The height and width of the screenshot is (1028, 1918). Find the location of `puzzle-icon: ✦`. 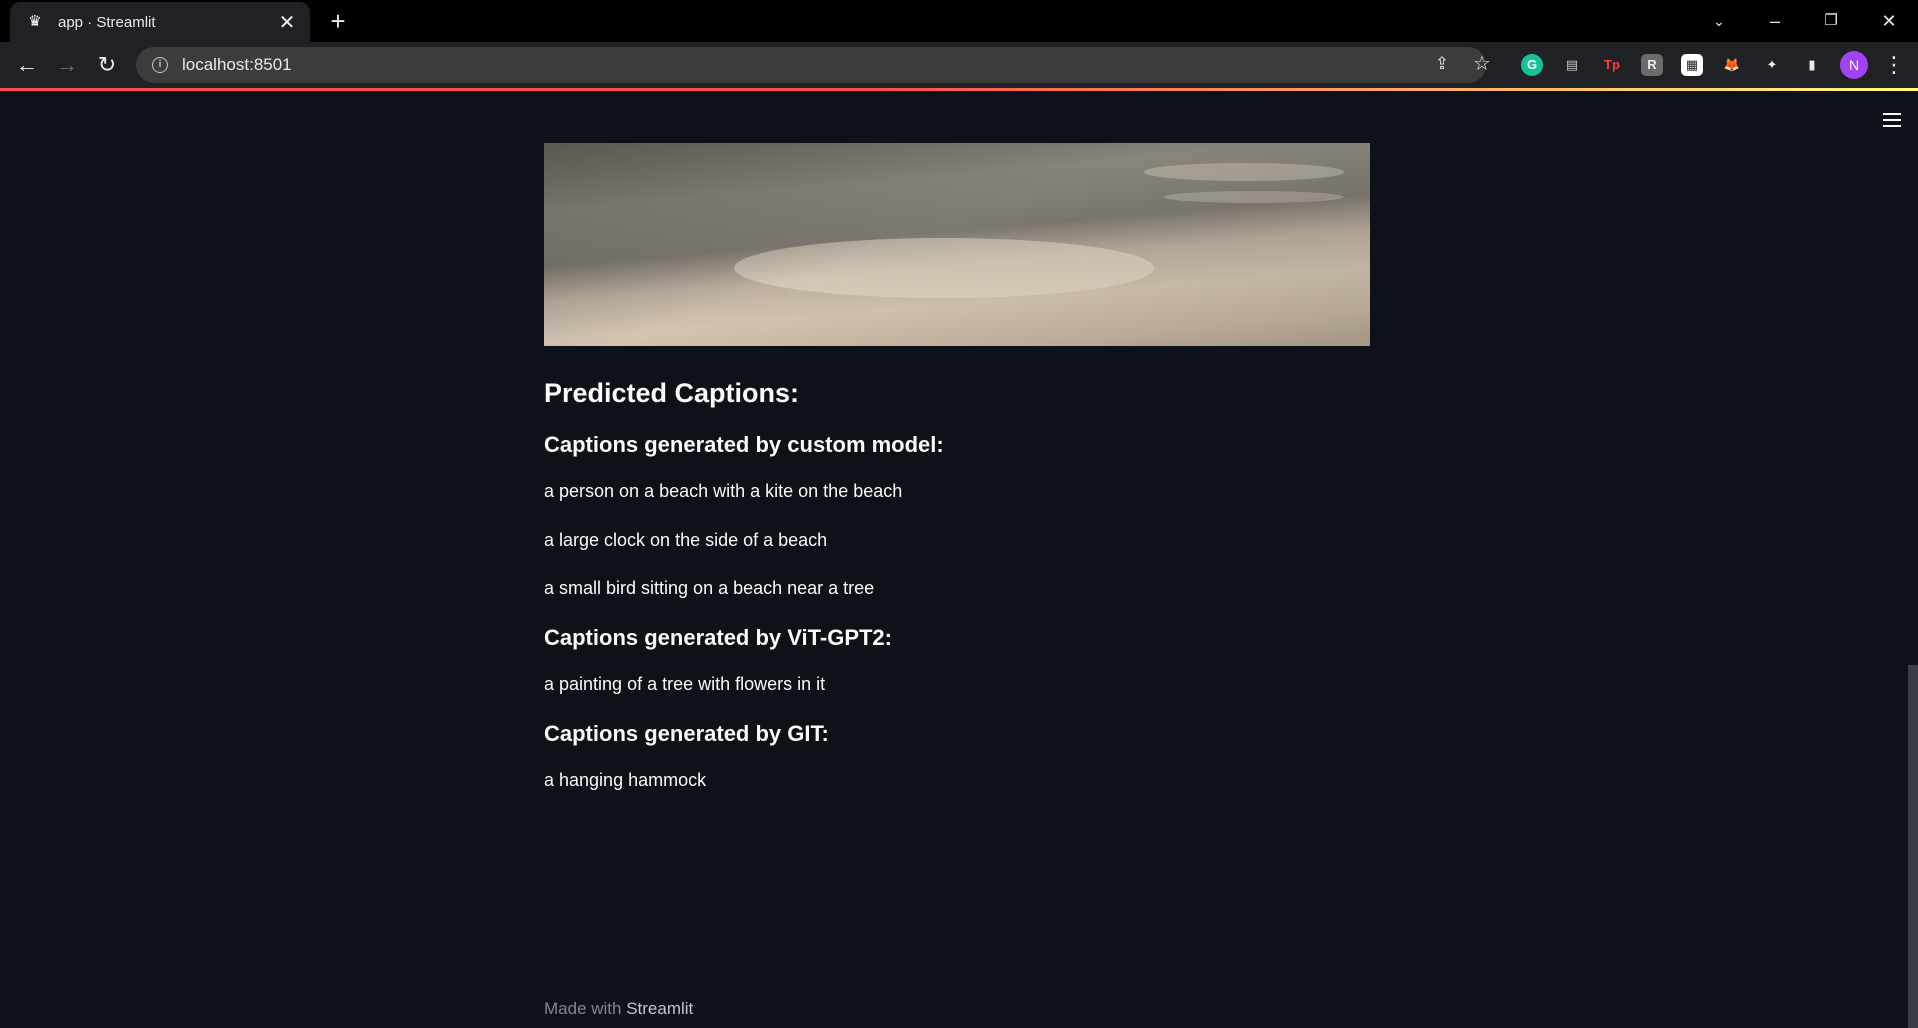

puzzle-icon: ✦ is located at coordinates (1772, 65).